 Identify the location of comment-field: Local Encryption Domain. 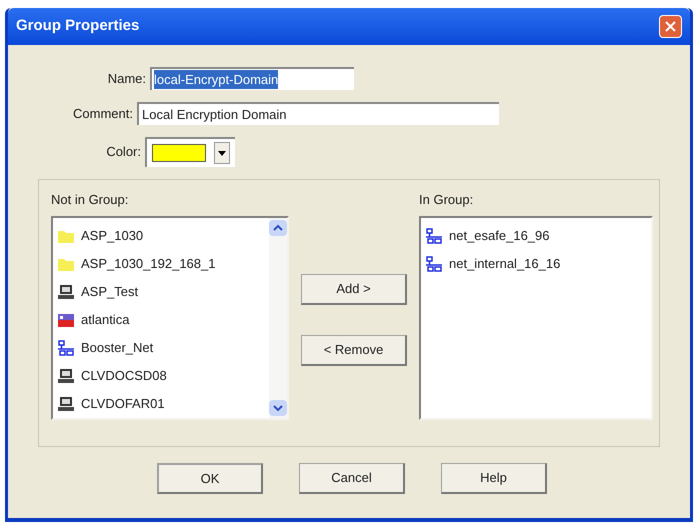
(318, 113).